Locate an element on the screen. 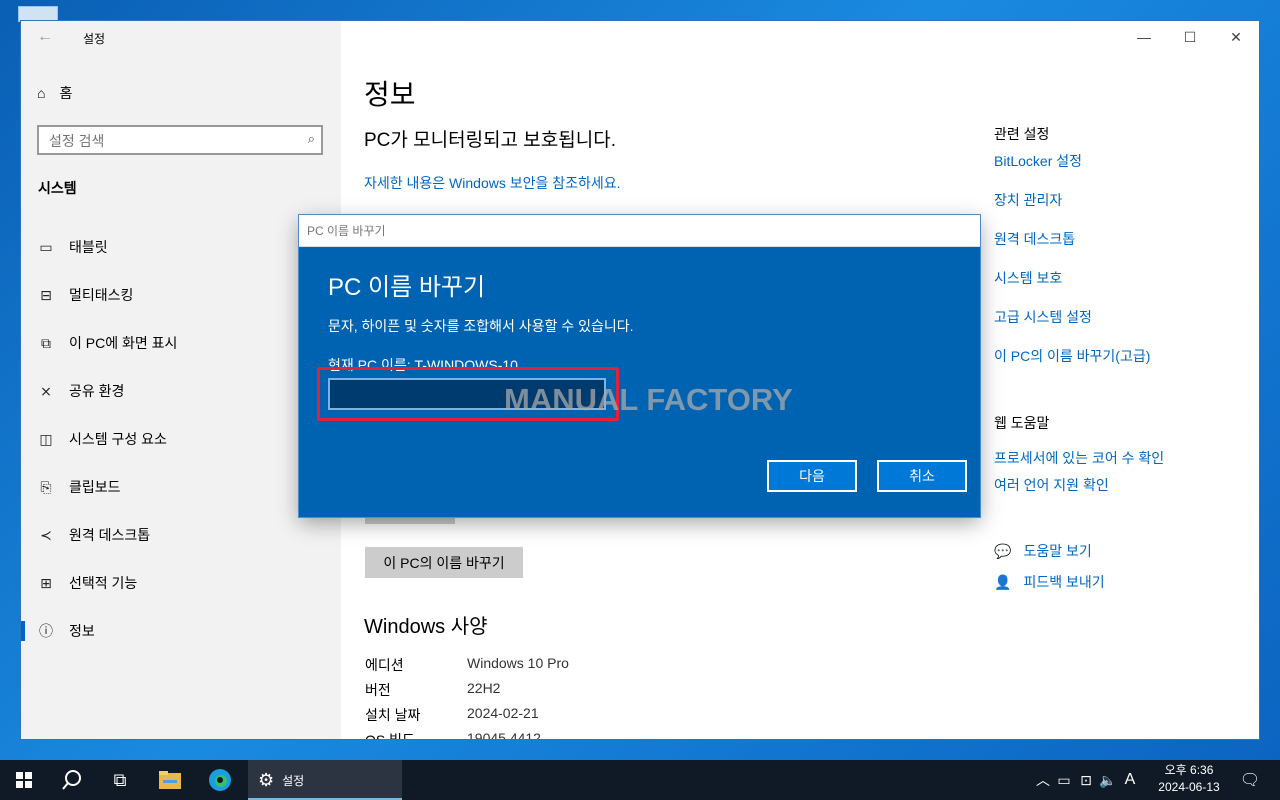 The image size is (1280, 800). sidebar-item-label: 공유 환경 is located at coordinates (97, 391).